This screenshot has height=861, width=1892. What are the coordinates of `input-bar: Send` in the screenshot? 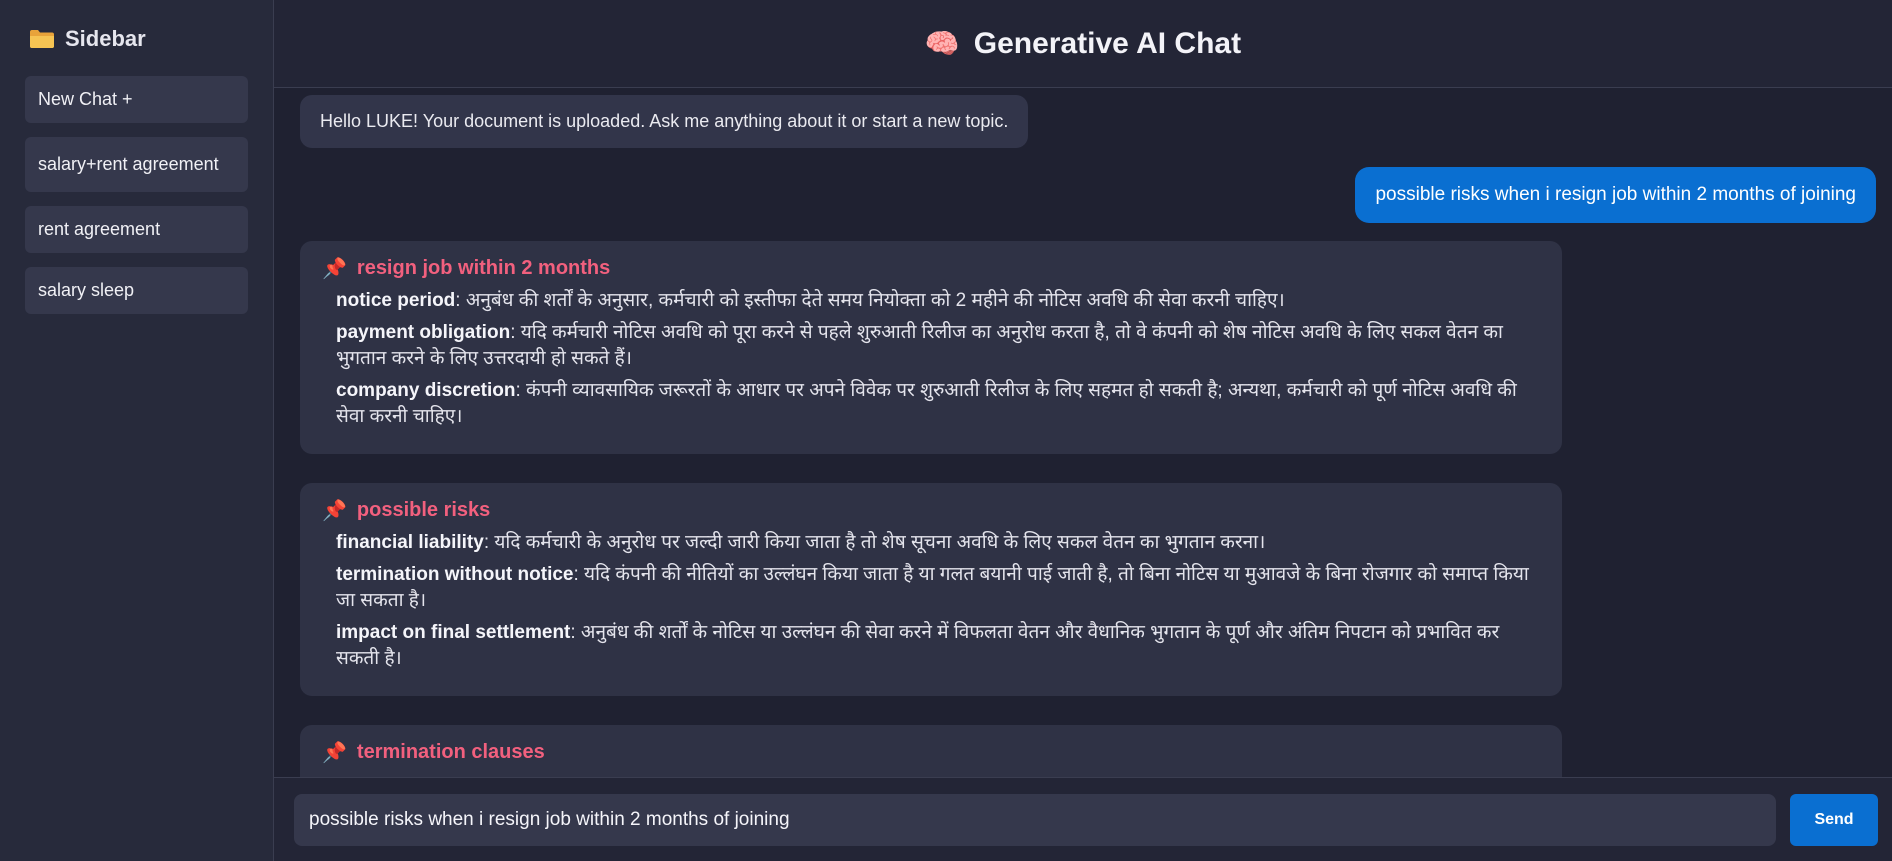 It's located at (1083, 819).